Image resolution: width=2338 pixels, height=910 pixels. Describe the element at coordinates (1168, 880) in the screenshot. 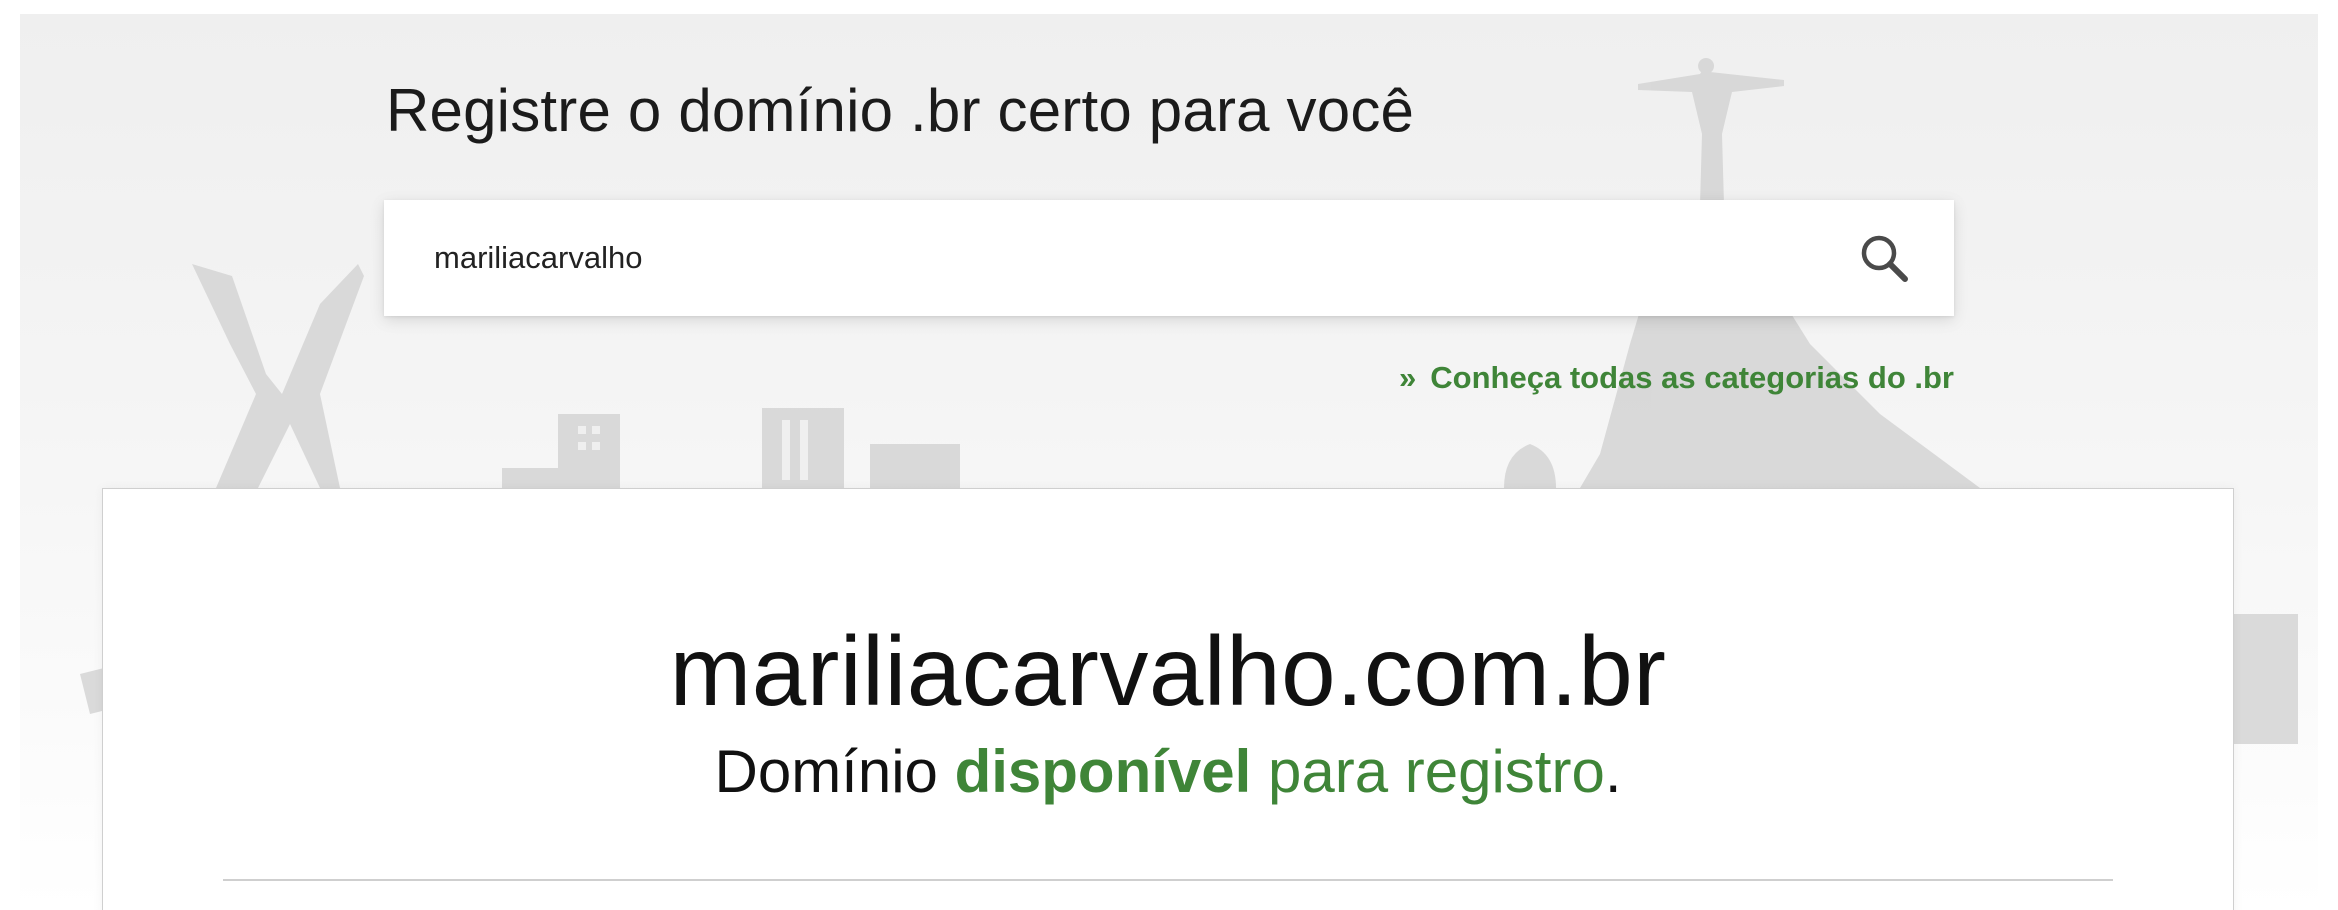

I see `card-divider` at that location.